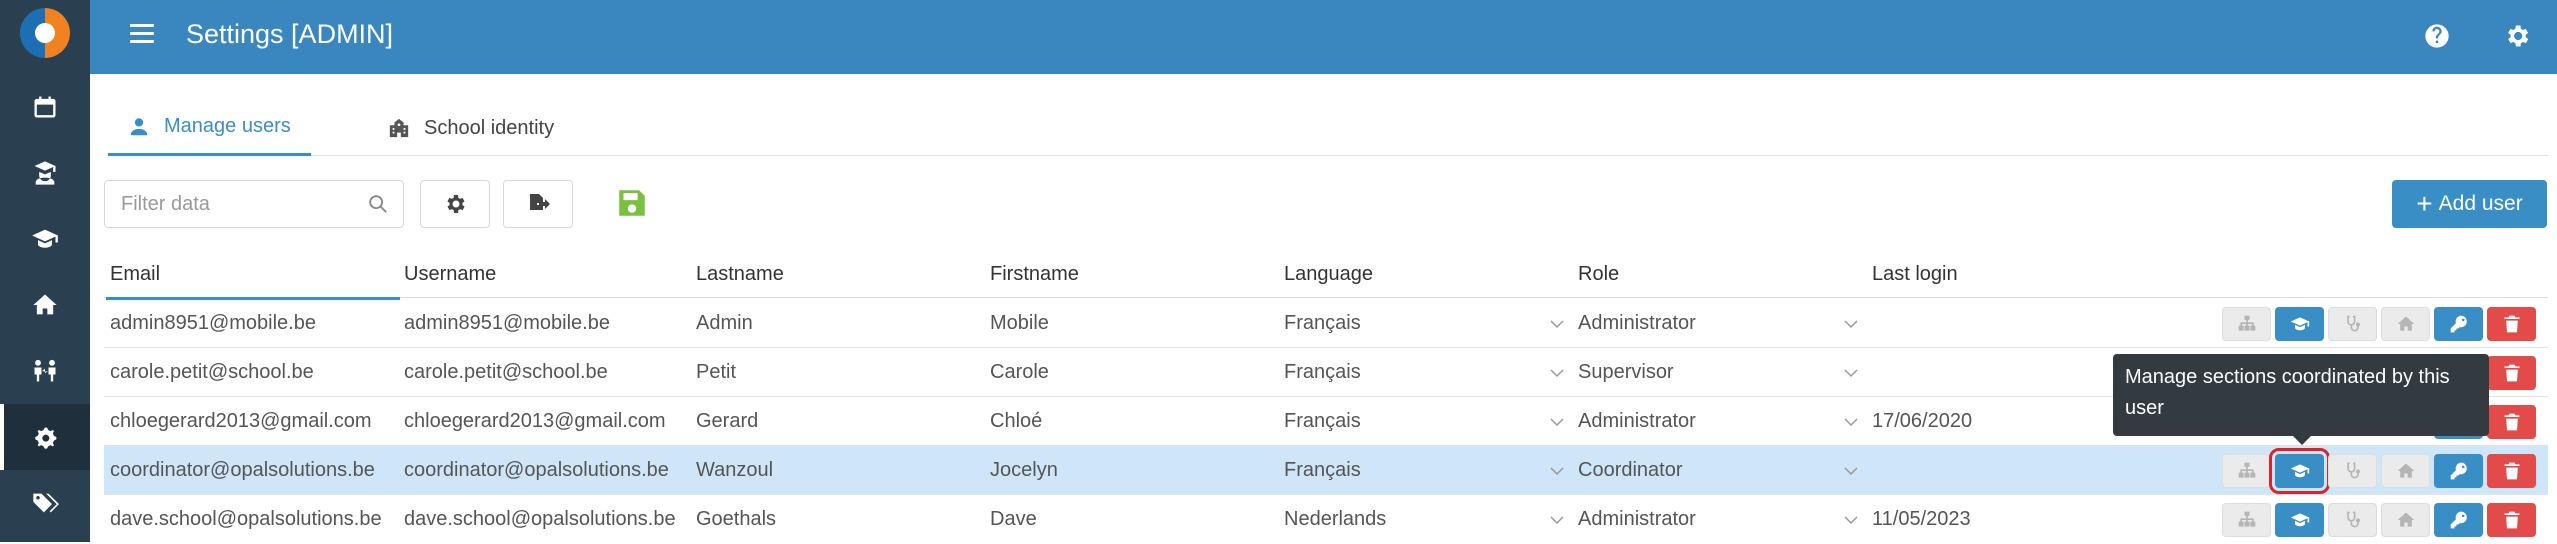 Image resolution: width=2557 pixels, height=544 pixels. I want to click on cell-language: Nederlands, so click(1409, 519).